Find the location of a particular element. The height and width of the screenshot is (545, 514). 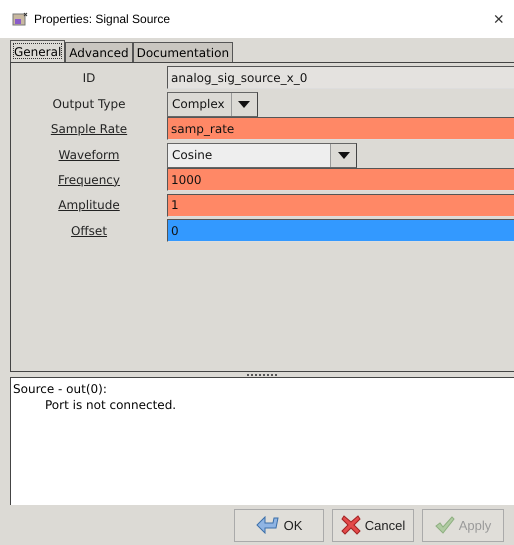

input-field: 1000 is located at coordinates (340, 180).